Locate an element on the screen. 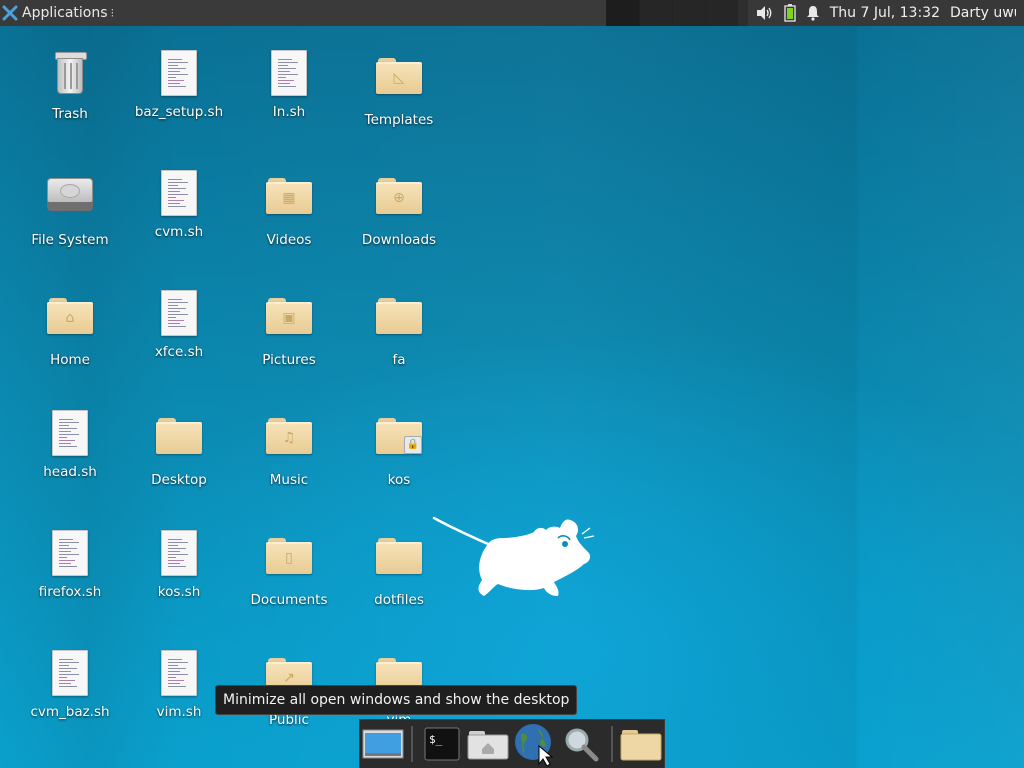 This screenshot has width=1024, height=768. desktop-icon-pictures: ▣ Pictures is located at coordinates (289, 328).